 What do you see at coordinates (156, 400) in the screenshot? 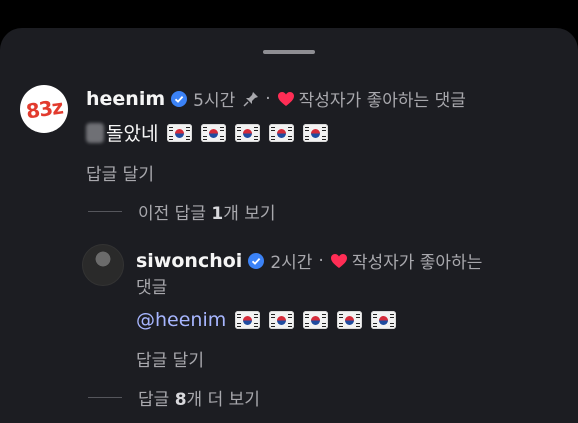
I see `view-more-prefix: 답글` at bounding box center [156, 400].